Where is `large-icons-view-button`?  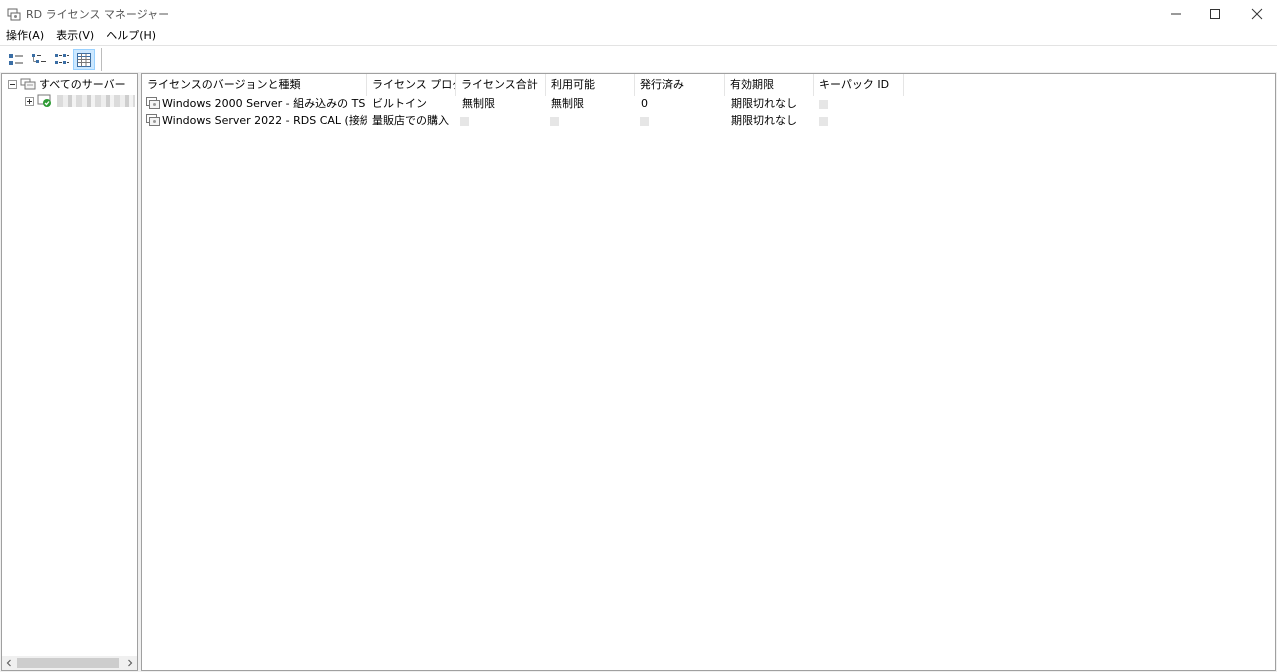
large-icons-view-button is located at coordinates (16, 59).